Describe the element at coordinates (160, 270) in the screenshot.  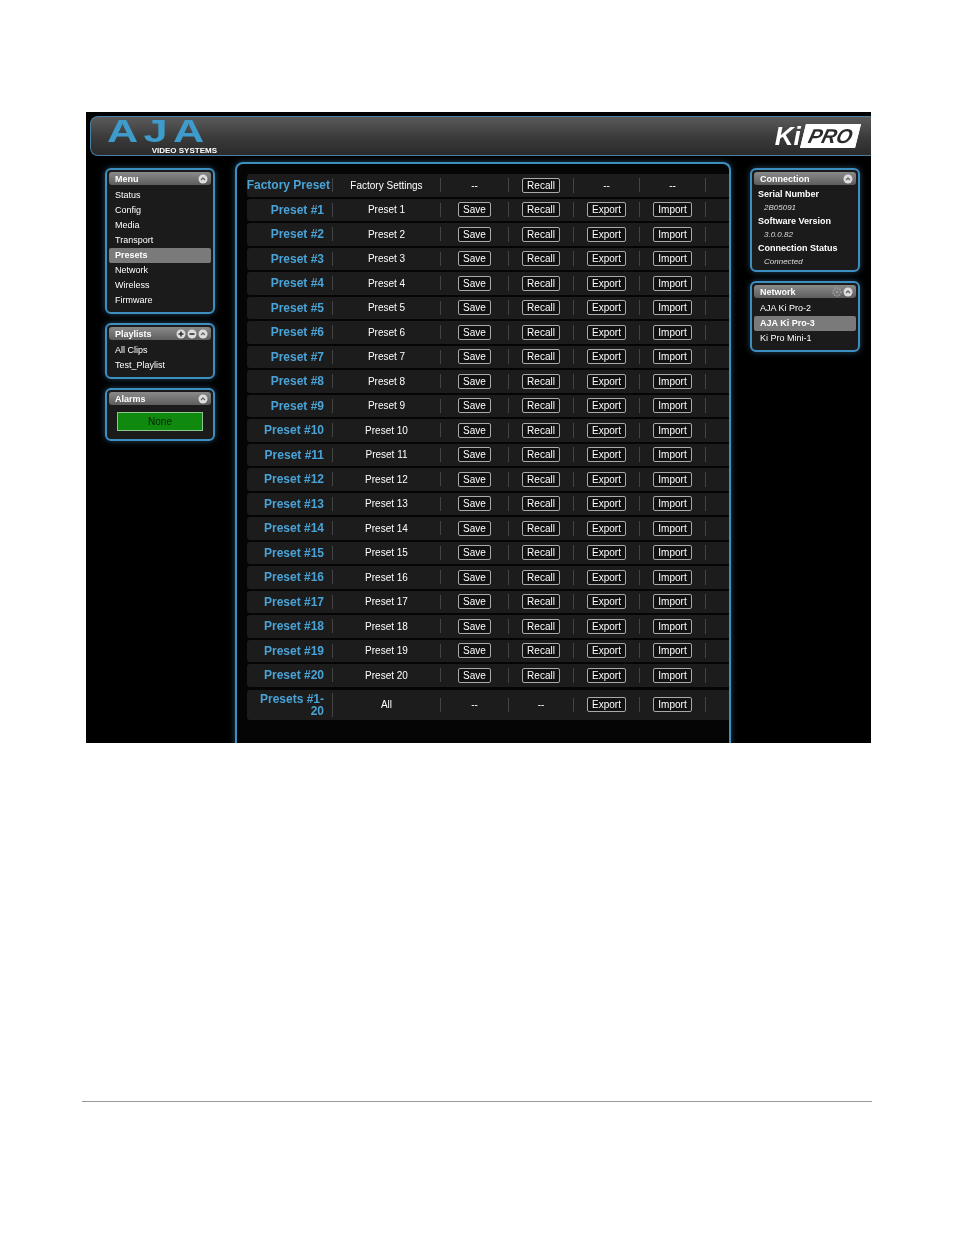
I see `menu-item: Network` at that location.